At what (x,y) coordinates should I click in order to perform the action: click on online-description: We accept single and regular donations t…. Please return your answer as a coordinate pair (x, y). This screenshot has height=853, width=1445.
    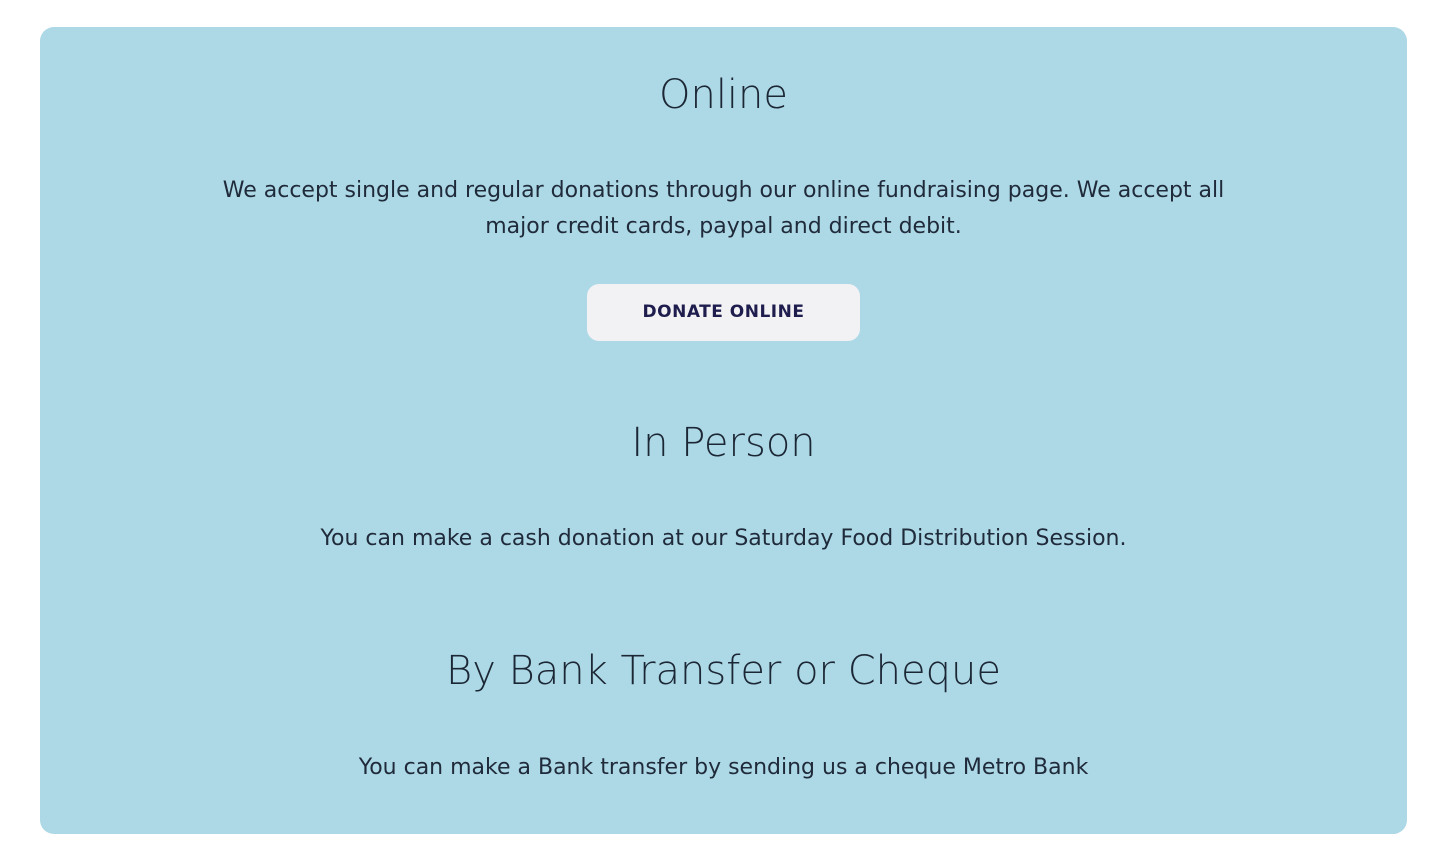
    Looking at the image, I should click on (723, 208).